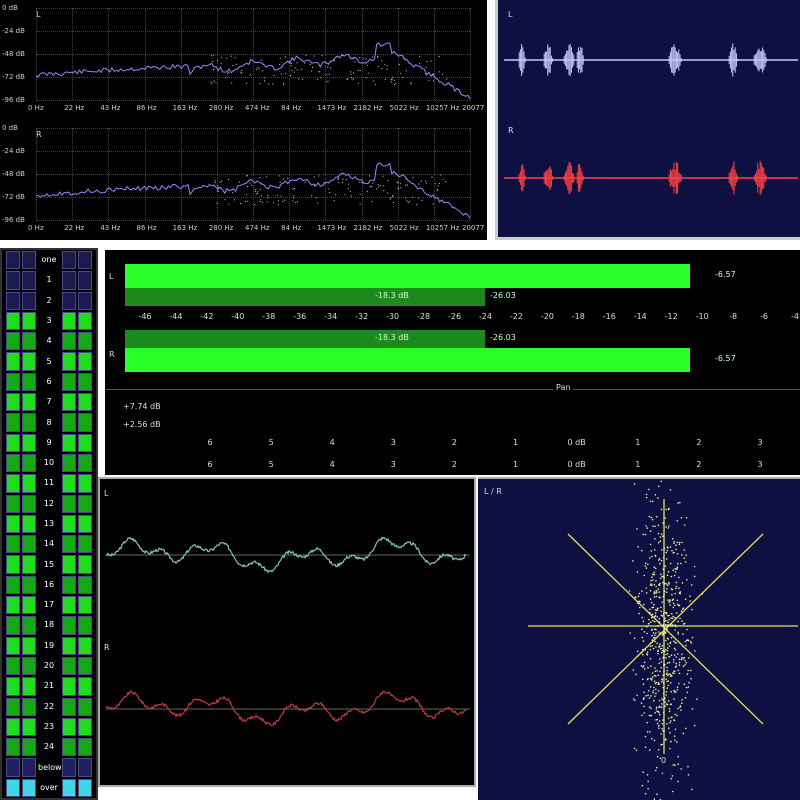 Image resolution: width=800 pixels, height=800 pixels. What do you see at coordinates (271, 464) in the screenshot?
I see `pan-tick: 5` at bounding box center [271, 464].